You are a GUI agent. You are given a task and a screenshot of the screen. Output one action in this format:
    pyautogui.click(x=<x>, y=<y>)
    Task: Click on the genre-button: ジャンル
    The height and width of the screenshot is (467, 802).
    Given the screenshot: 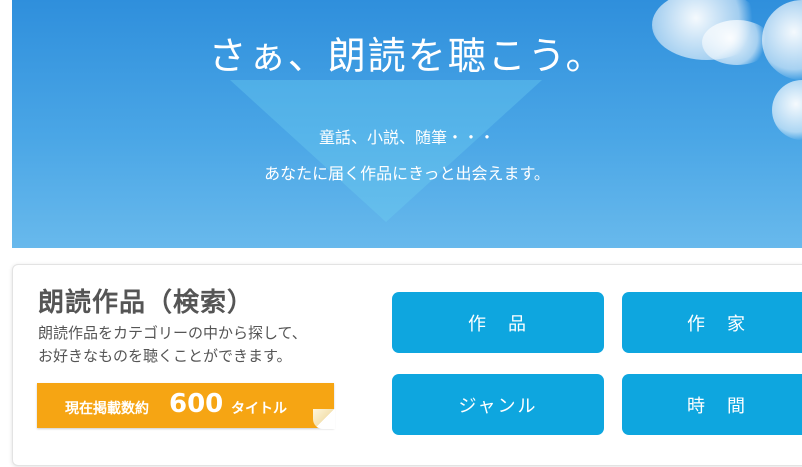 What is the action you would take?
    pyautogui.click(x=498, y=404)
    